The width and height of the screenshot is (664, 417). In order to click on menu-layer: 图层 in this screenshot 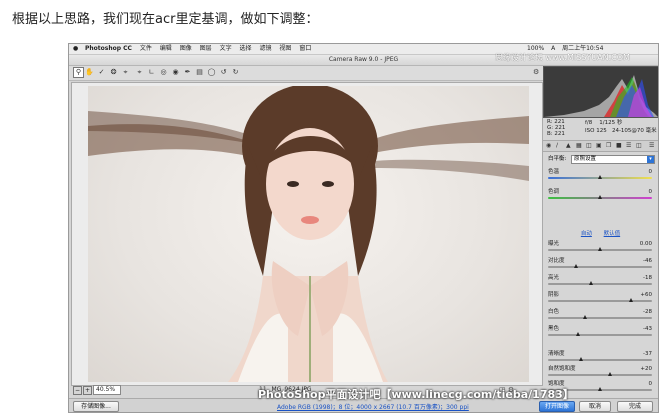, I will do `click(206, 48)`.